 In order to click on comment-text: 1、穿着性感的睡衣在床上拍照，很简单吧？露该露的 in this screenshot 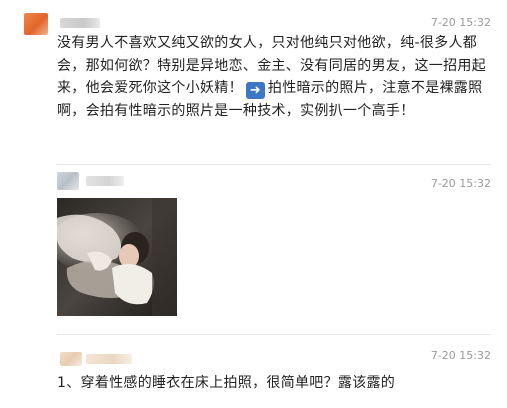, I will do `click(226, 383)`.